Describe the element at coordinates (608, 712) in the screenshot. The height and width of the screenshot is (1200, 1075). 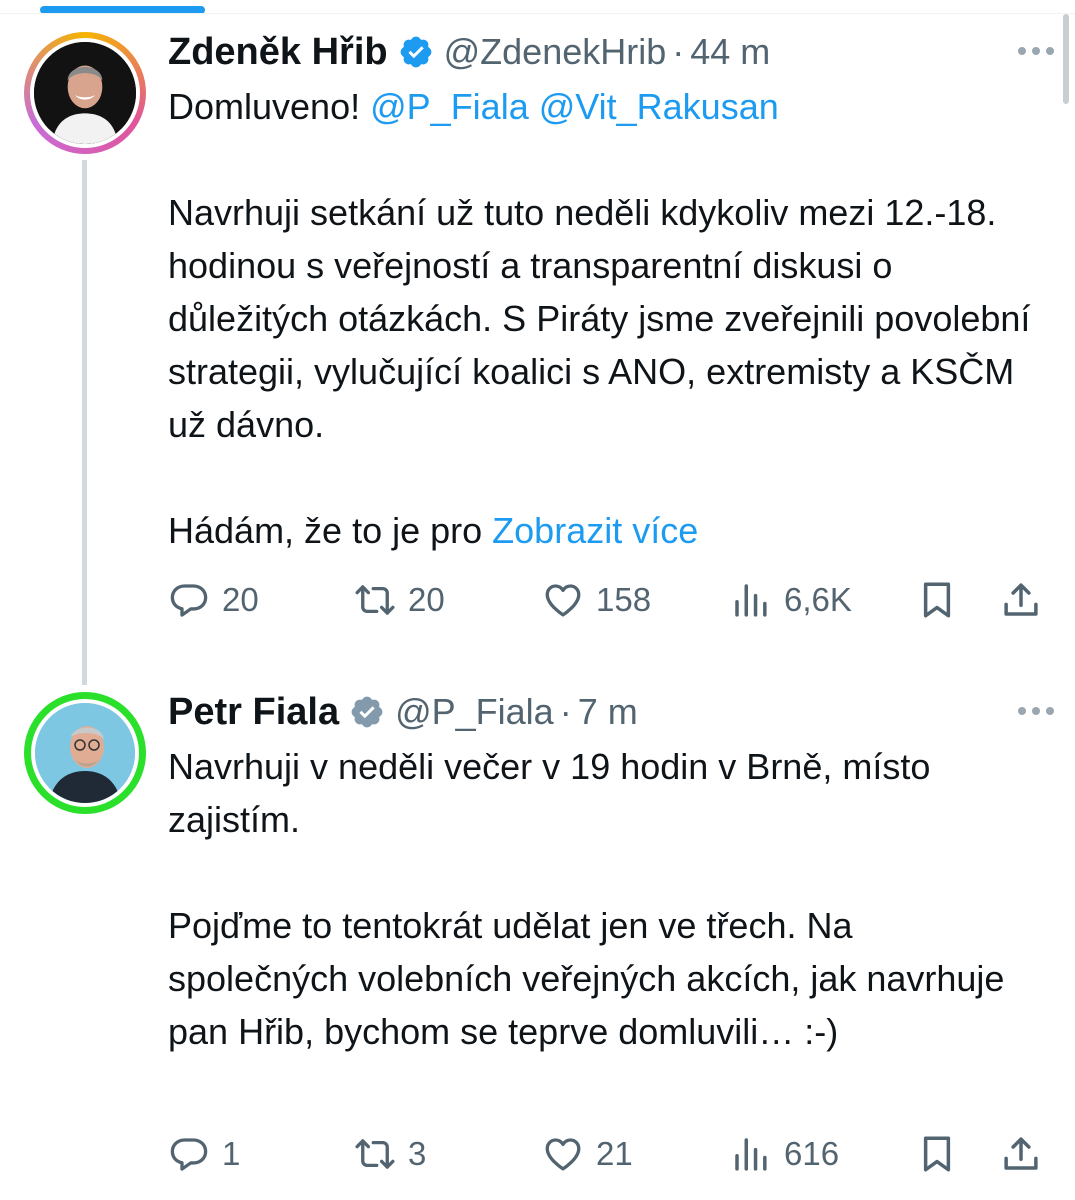
I see `timestamp: 7 m` at that location.